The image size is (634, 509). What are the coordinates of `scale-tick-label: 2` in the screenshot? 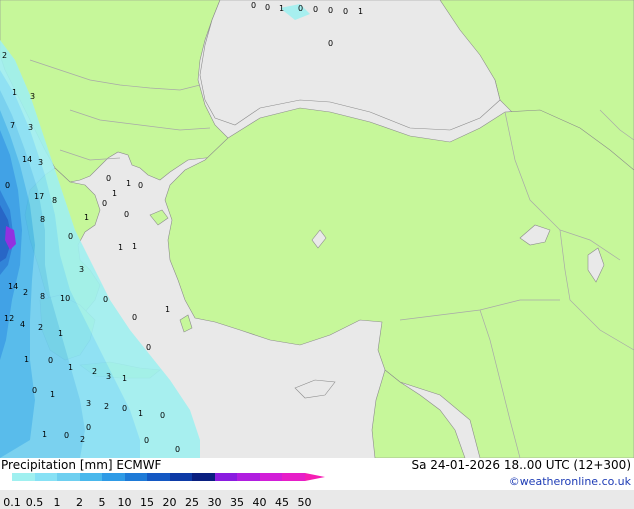 It's located at (79, 502).